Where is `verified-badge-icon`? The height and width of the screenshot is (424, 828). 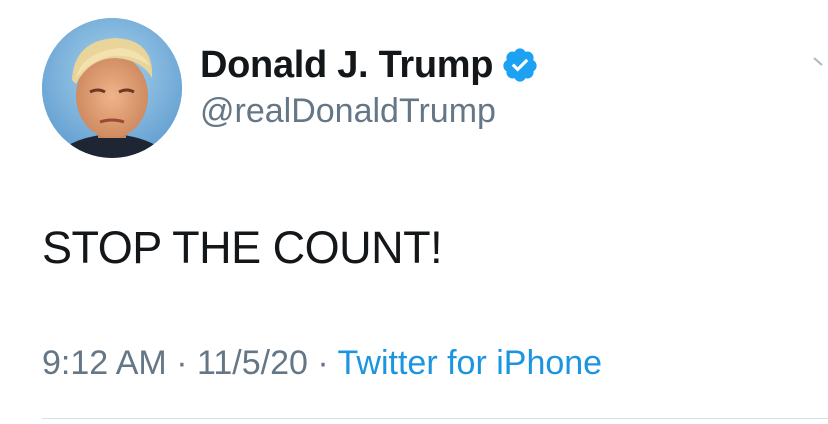
verified-badge-icon is located at coordinates (520, 65).